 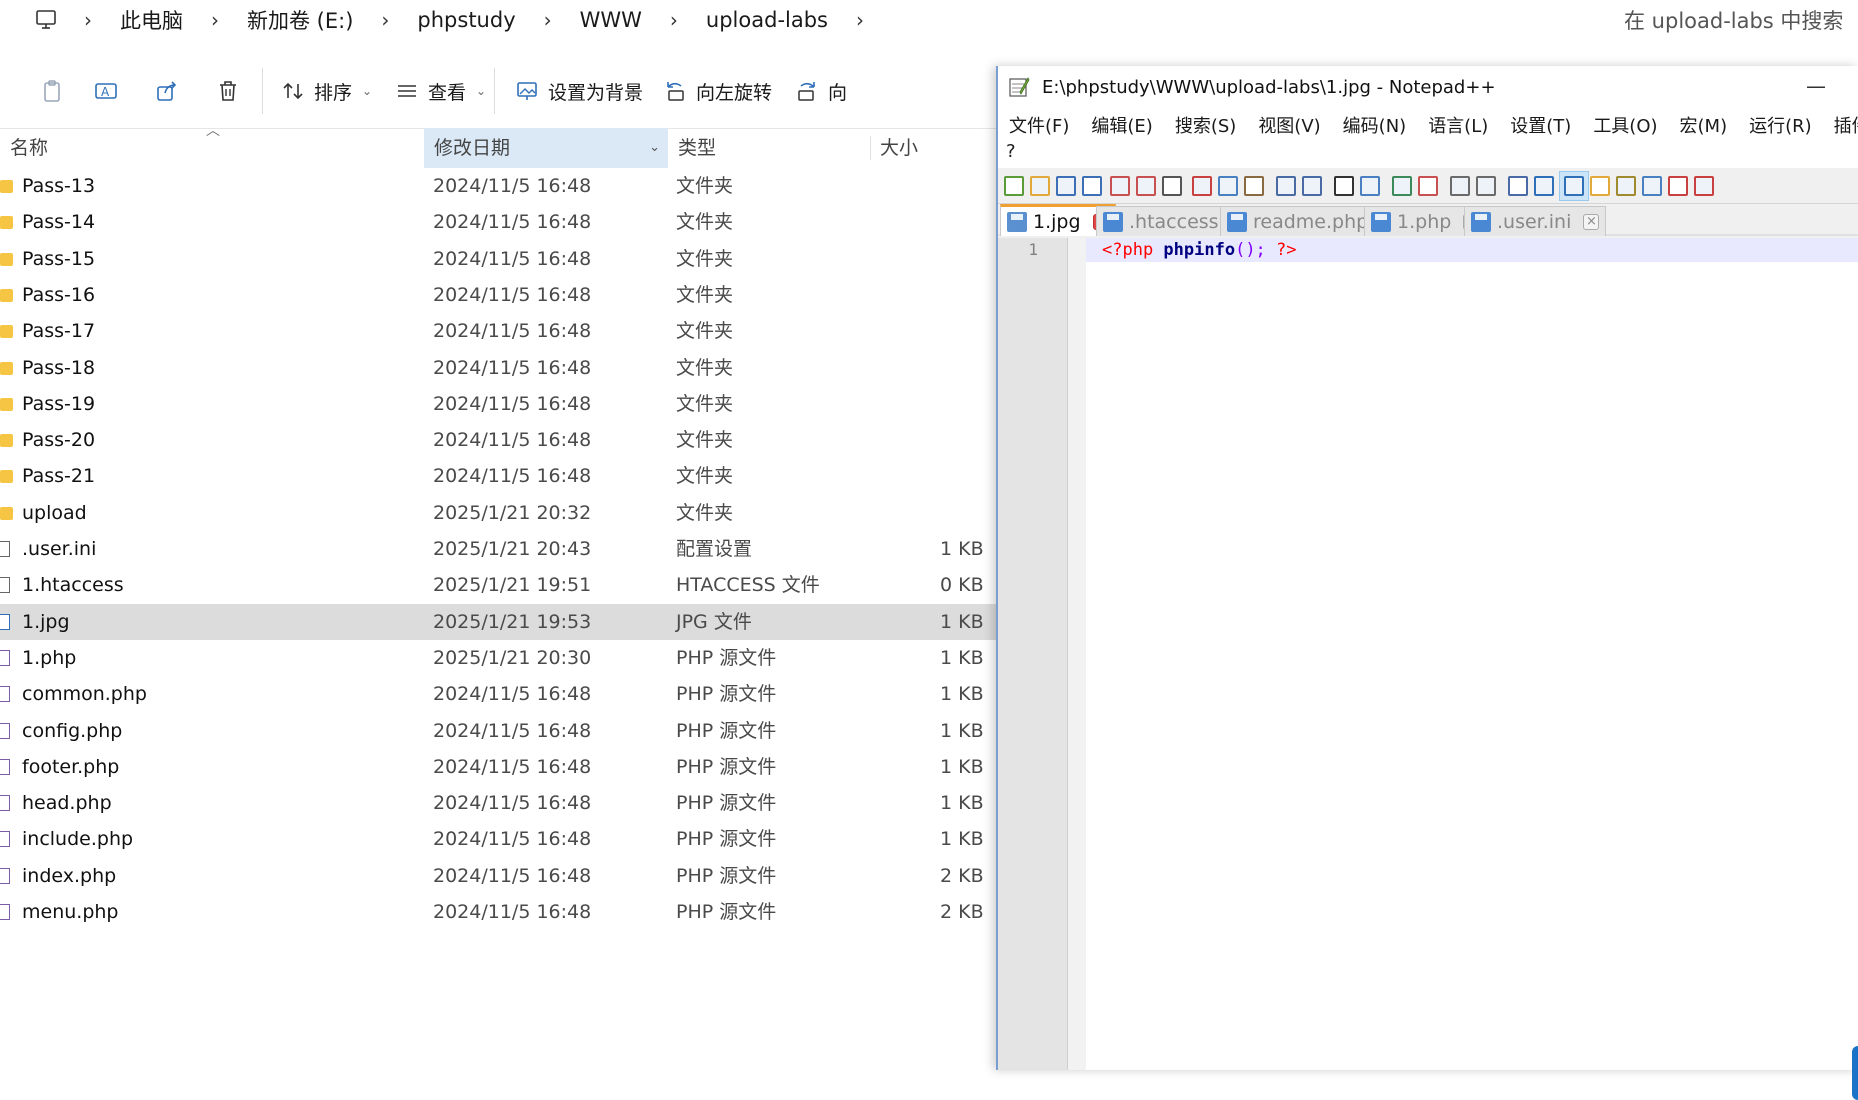 I want to click on file-row: 1.htaccess 2025/1/21 19:51 HTACCESS 文件 0 KB, so click(x=500, y=585).